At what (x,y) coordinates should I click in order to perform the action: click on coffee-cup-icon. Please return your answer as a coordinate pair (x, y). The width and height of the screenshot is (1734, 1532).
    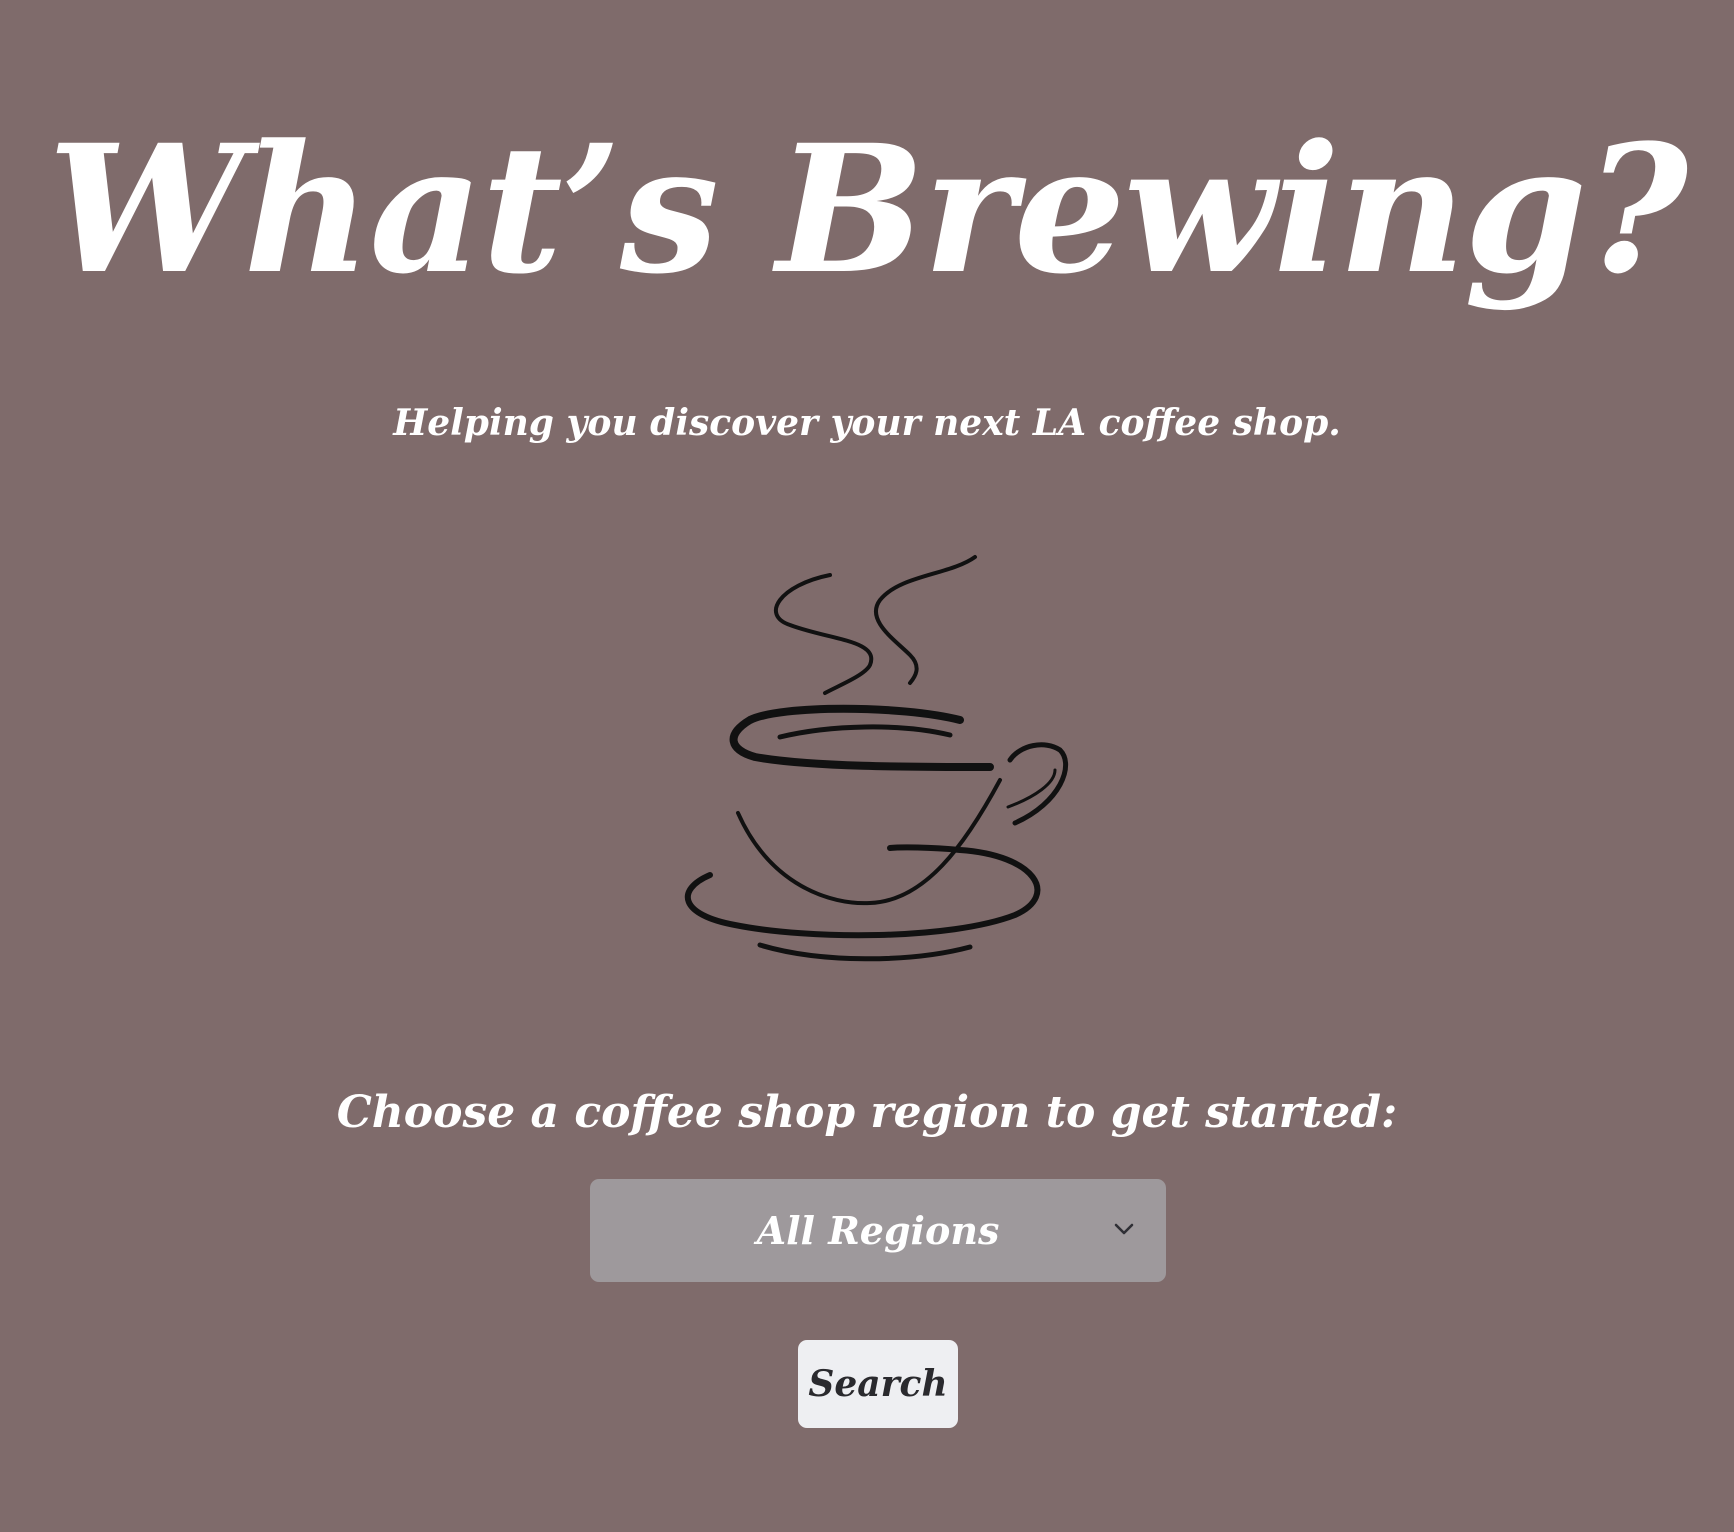
    Looking at the image, I should click on (877, 758).